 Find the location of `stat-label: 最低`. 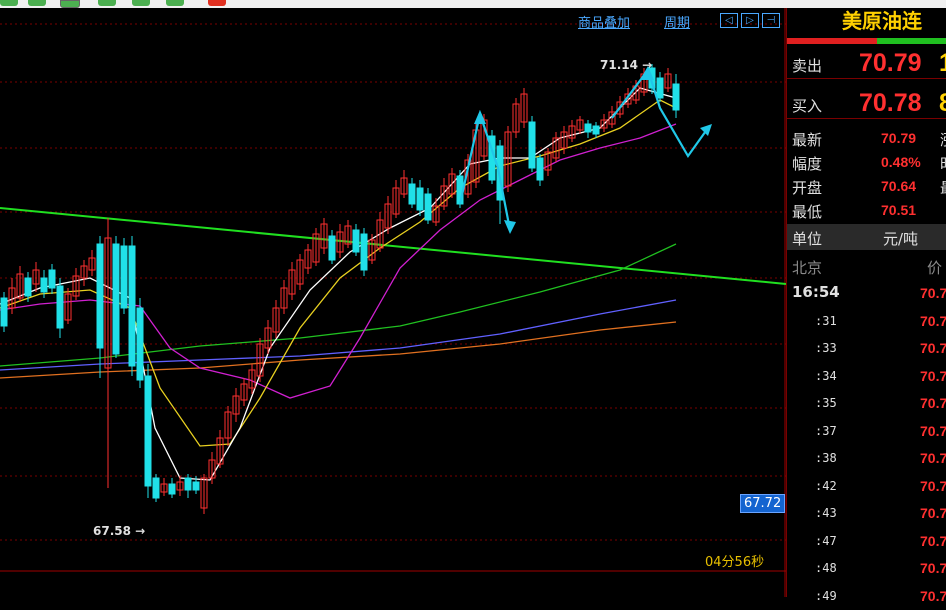

stat-label: 最低 is located at coordinates (807, 212).